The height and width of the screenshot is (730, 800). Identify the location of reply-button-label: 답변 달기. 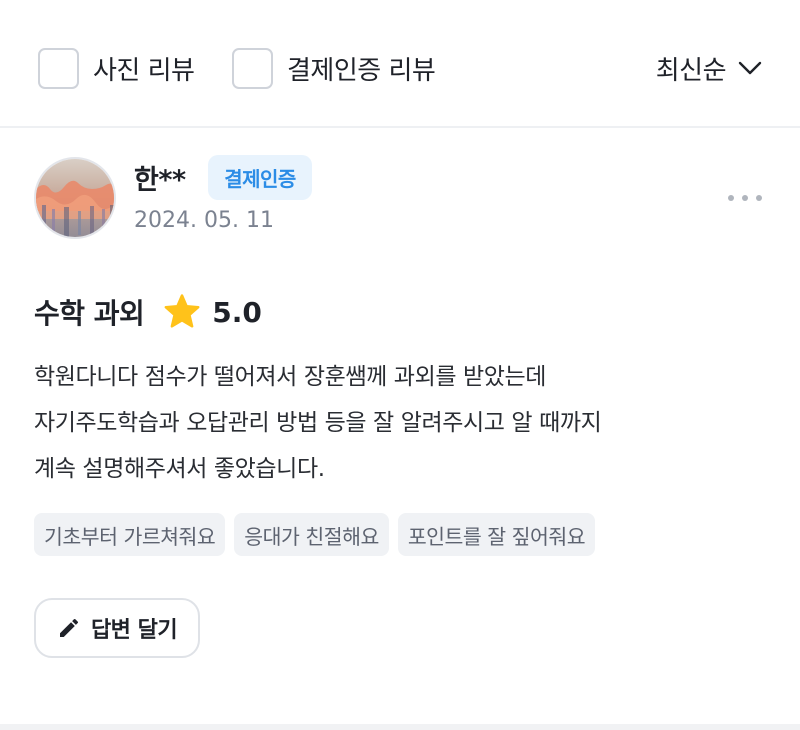
(134, 630).